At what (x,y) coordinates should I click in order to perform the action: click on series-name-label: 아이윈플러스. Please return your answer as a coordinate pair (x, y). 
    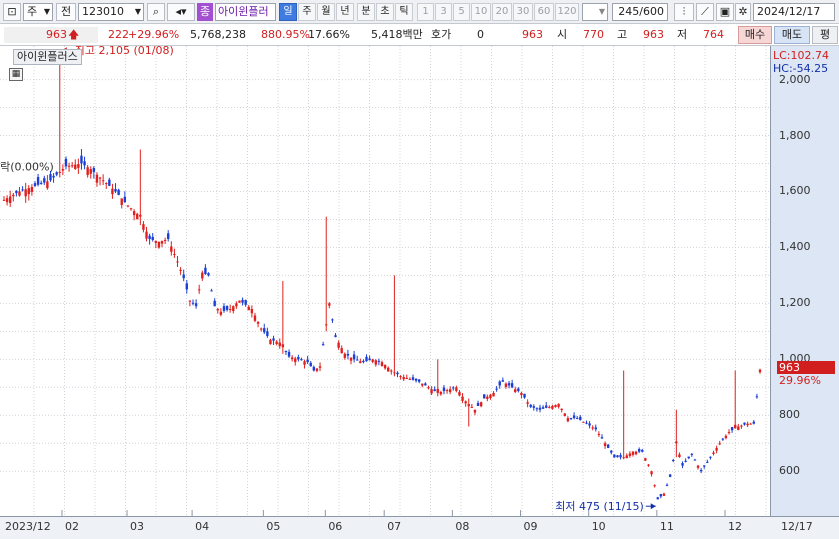
    Looking at the image, I should click on (47, 57).